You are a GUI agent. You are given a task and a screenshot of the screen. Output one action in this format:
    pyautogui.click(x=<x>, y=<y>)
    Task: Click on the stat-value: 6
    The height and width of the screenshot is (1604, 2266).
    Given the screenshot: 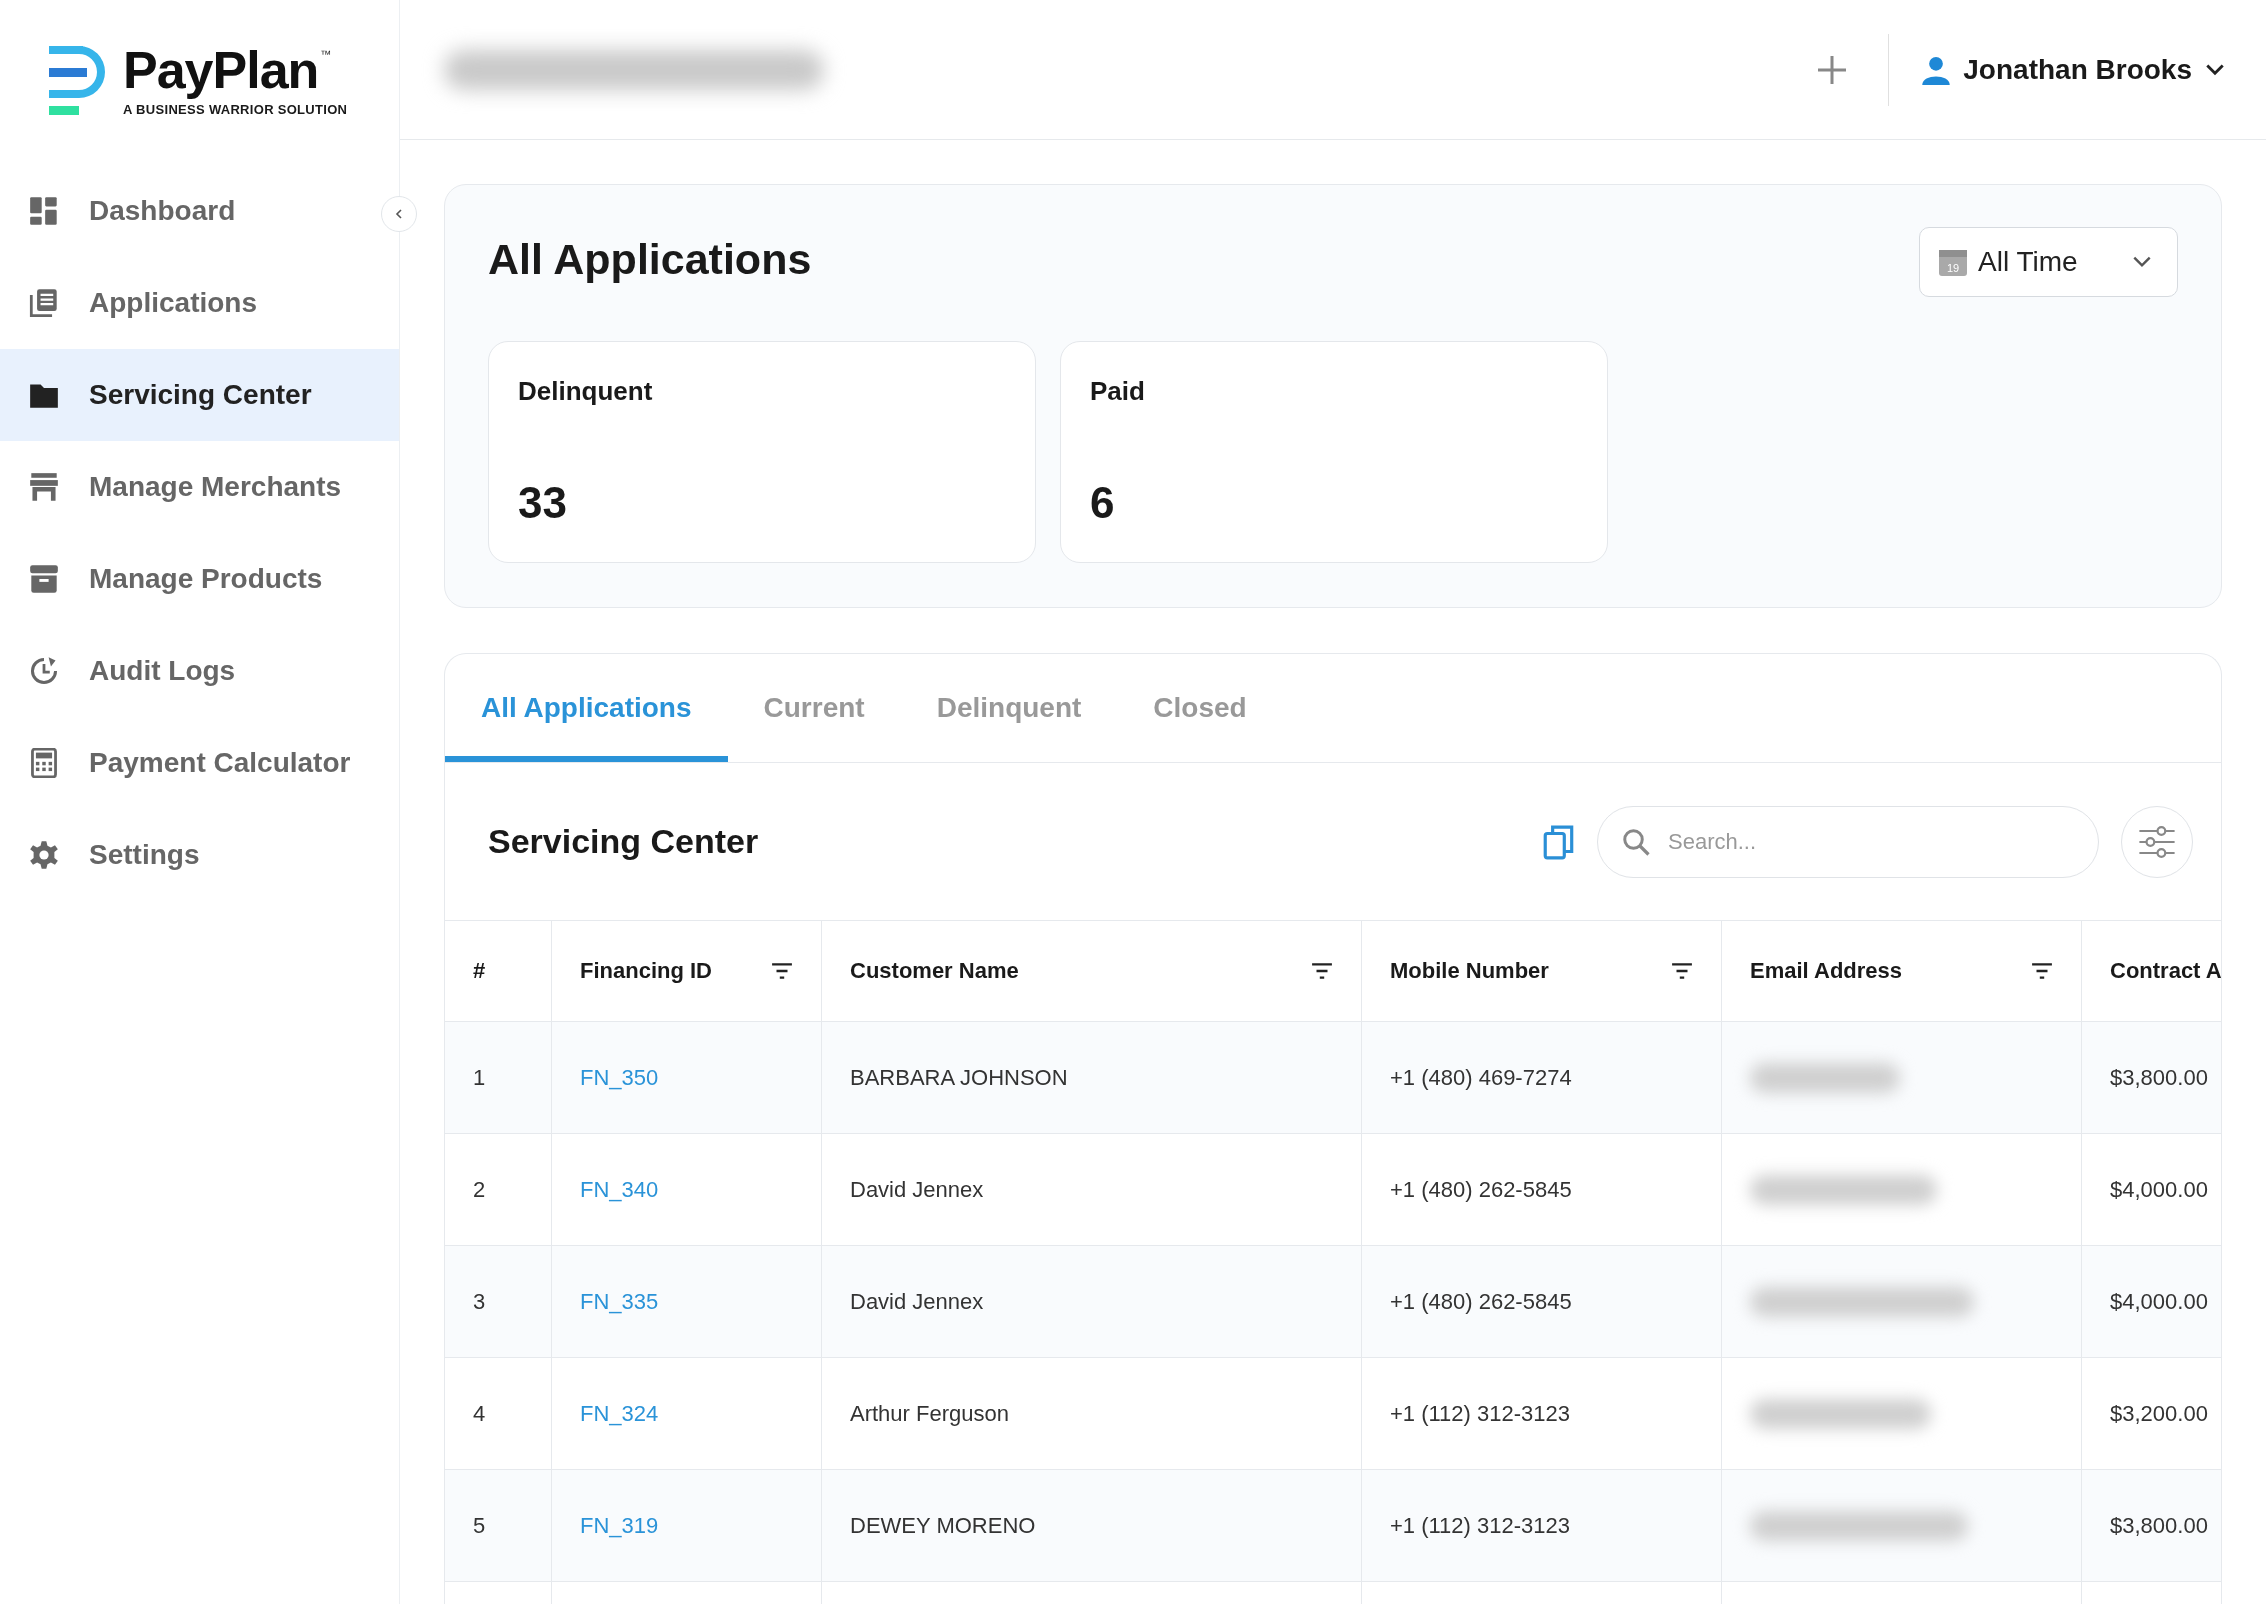 What is the action you would take?
    pyautogui.click(x=1103, y=503)
    